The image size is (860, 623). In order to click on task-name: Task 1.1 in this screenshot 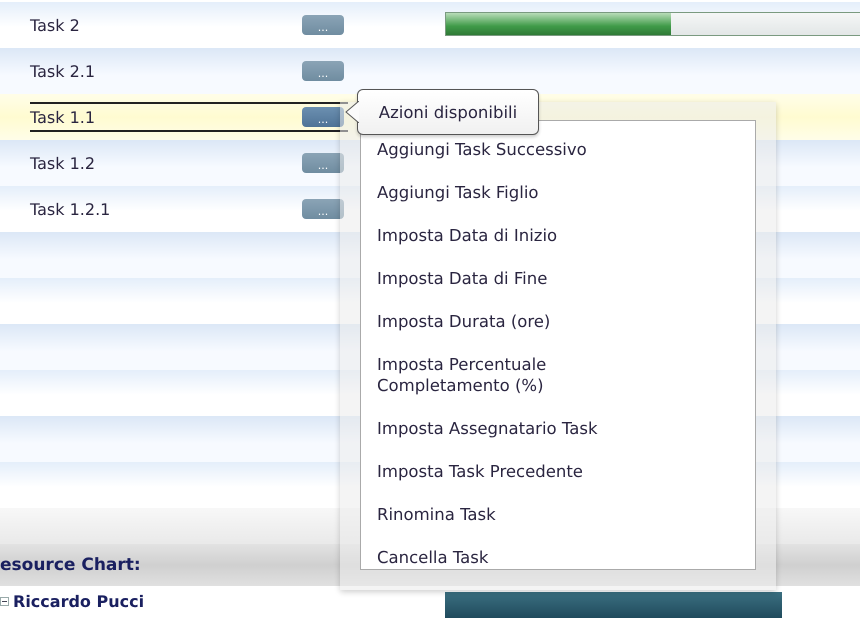, I will do `click(63, 117)`.